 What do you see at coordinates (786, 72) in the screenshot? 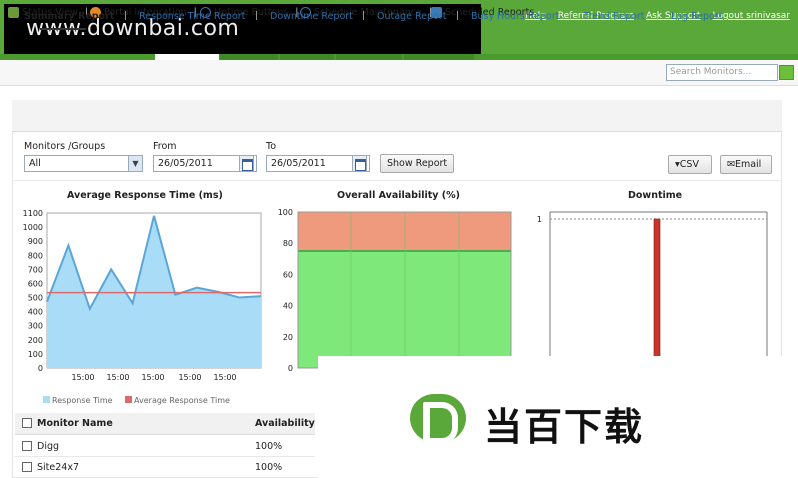
I see `search-icon` at bounding box center [786, 72].